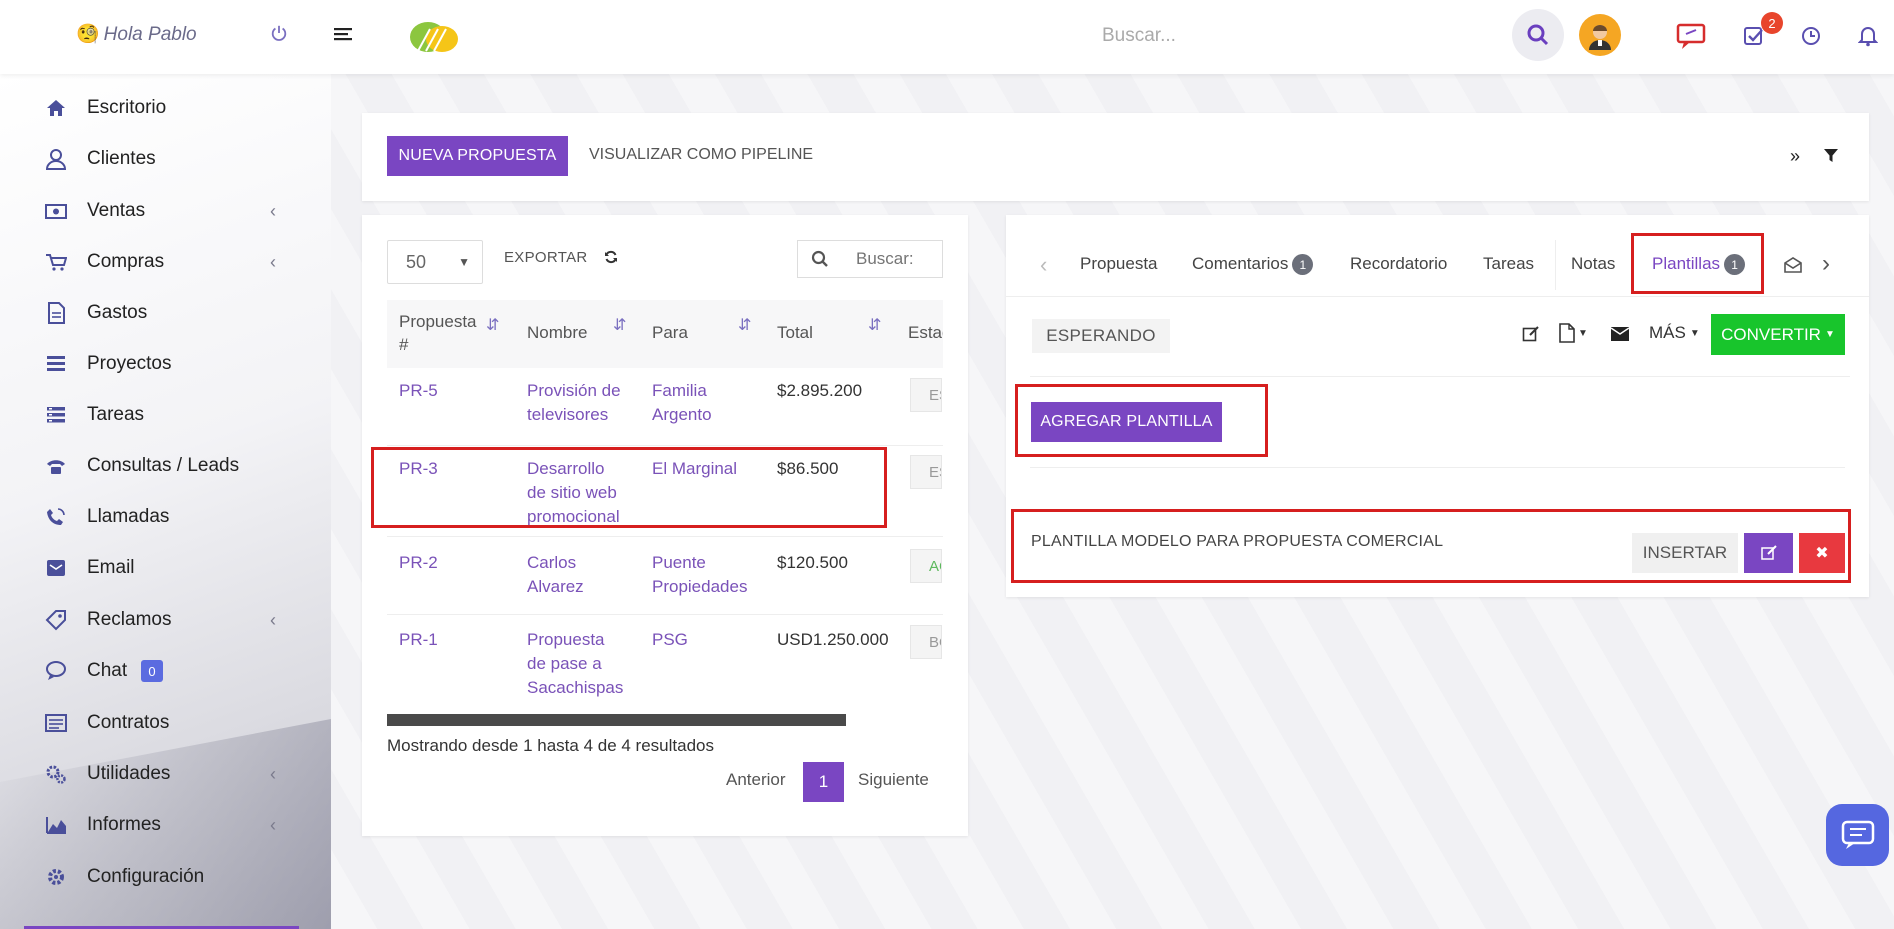 The height and width of the screenshot is (929, 1894). Describe the element at coordinates (1398, 264) in the screenshot. I see `tab-recordatorio: Recordatorio` at that location.